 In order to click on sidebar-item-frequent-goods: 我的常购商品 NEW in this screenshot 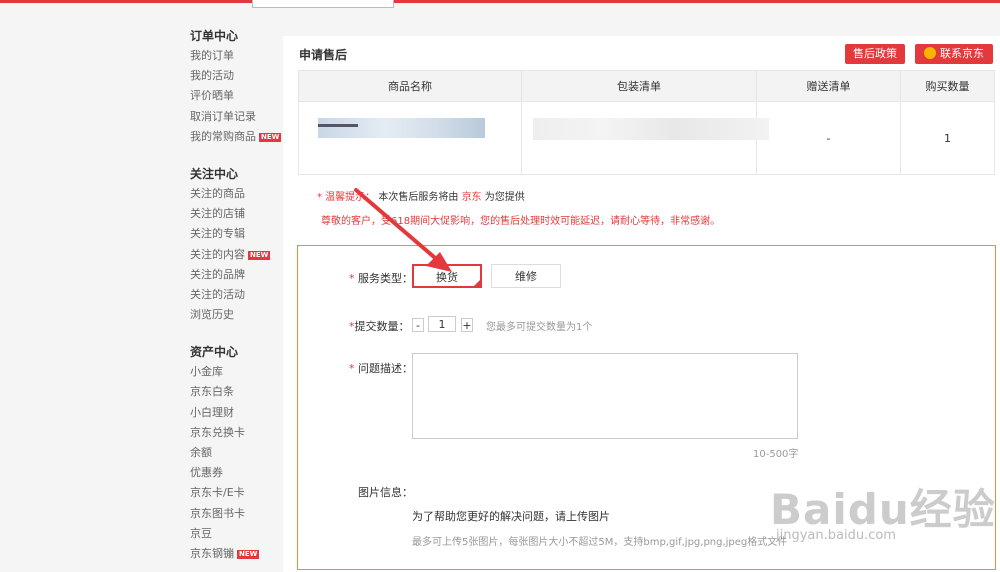, I will do `click(237, 137)`.